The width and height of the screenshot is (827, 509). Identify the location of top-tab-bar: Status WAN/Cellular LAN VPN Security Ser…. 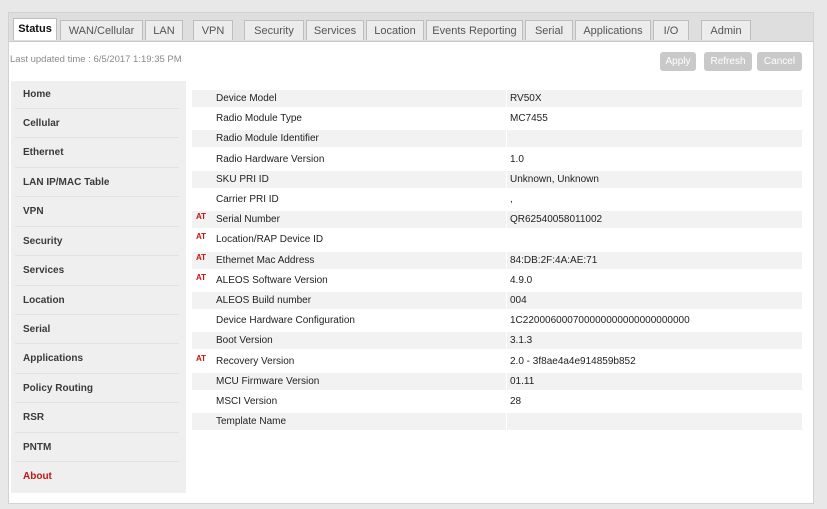
(411, 27).